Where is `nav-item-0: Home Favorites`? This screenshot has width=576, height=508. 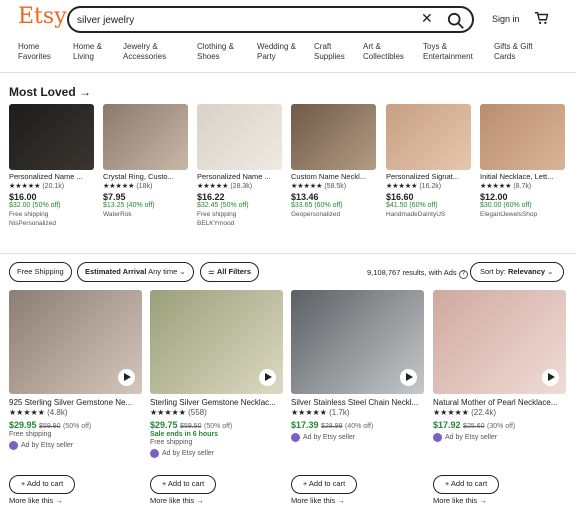 nav-item-0: Home Favorites is located at coordinates (34, 52).